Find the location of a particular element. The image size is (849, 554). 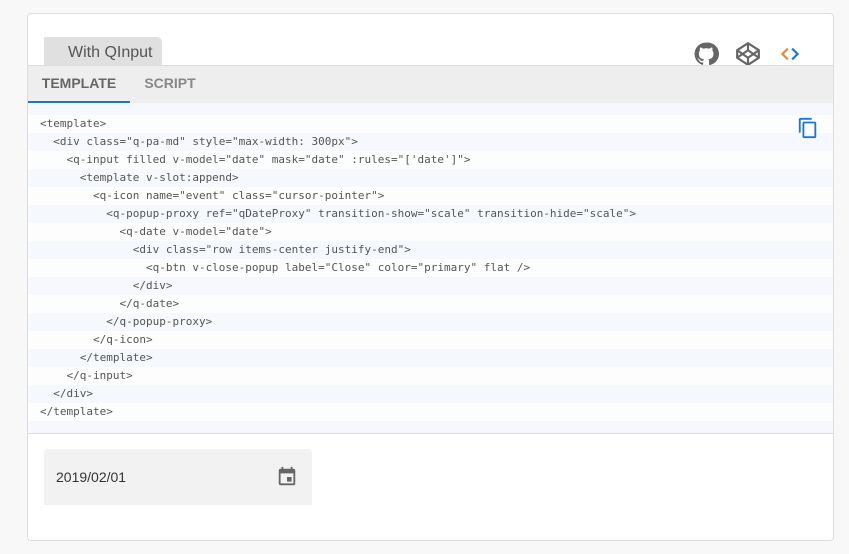

tab-script: SCRIPT is located at coordinates (170, 84).